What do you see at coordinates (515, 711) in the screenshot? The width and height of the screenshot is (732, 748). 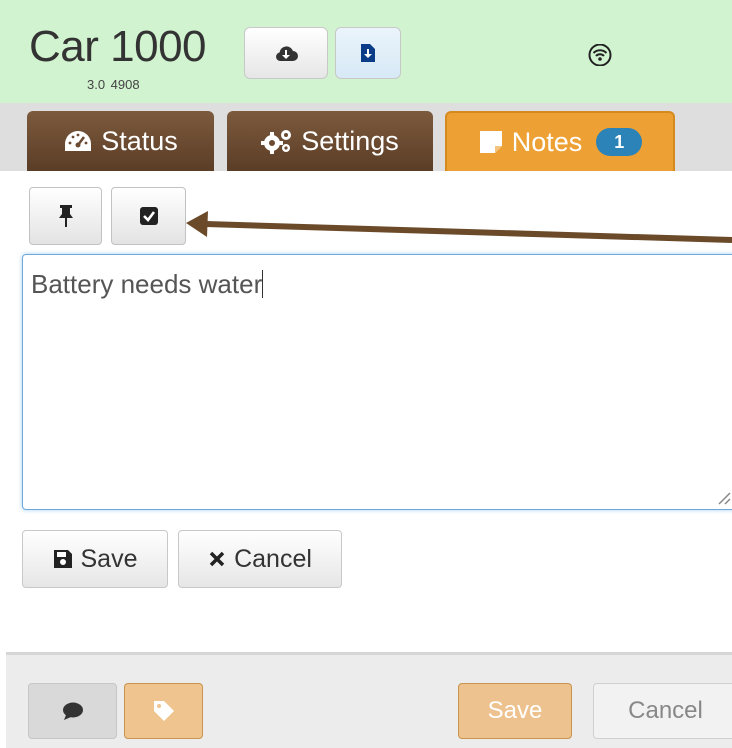 I see `footer-save-button: Save` at bounding box center [515, 711].